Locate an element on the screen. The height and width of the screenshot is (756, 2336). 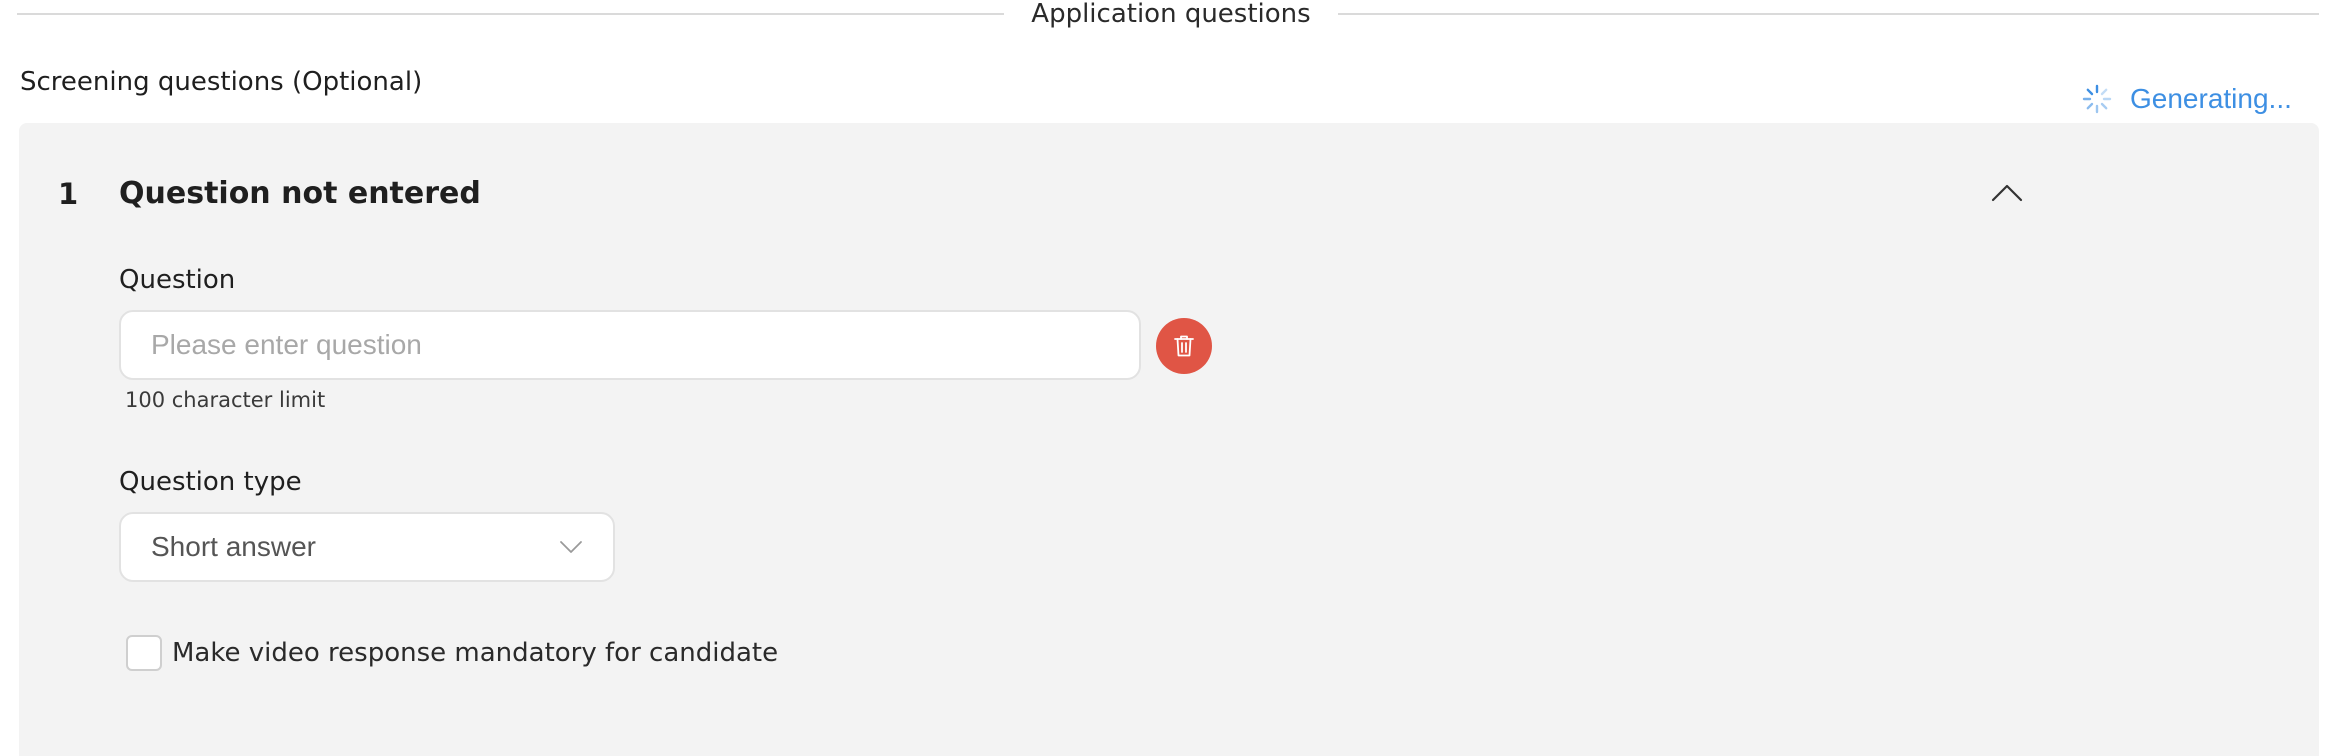
section-divider-right is located at coordinates (1828, 14).